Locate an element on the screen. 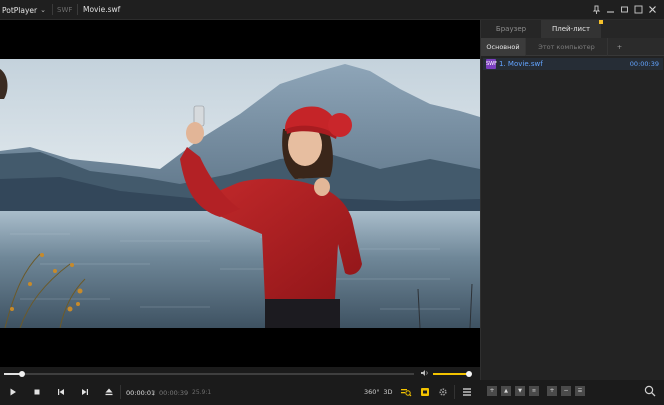 The width and height of the screenshot is (664, 405). volume-slider is located at coordinates (453, 374).